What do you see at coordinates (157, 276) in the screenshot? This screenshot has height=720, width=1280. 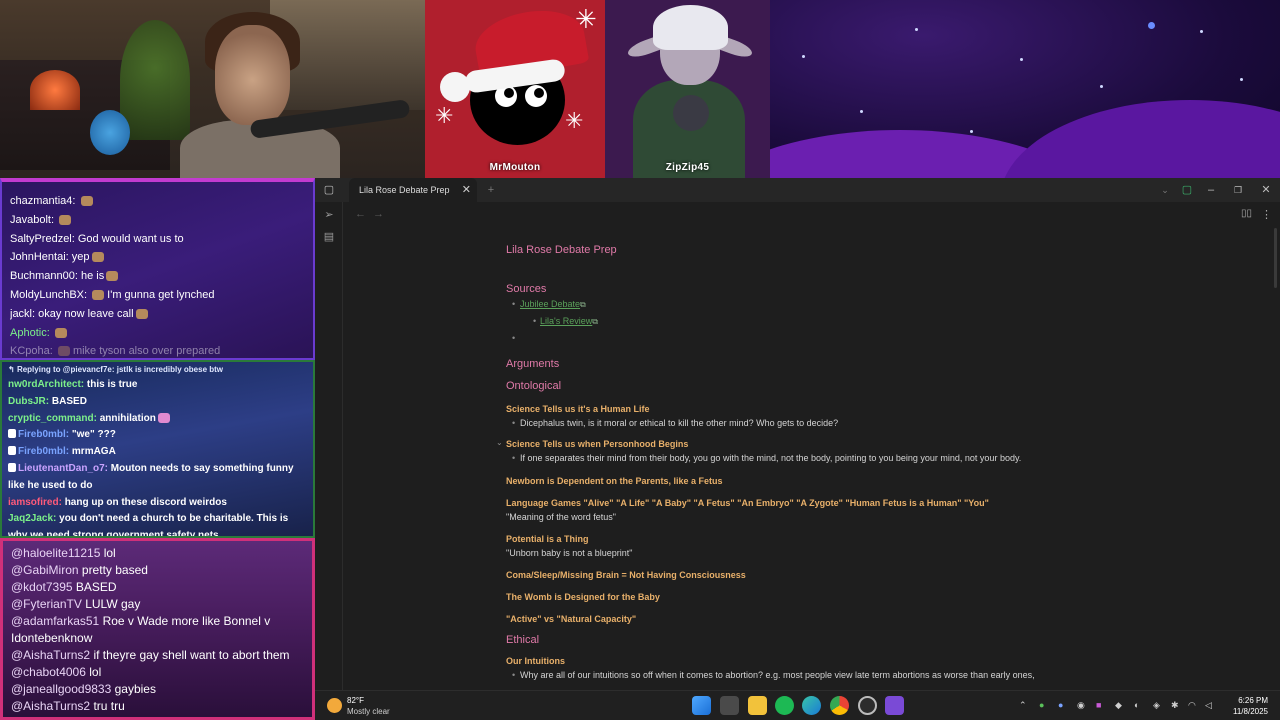 I see `chat-message: Buchmann00: he is` at bounding box center [157, 276].